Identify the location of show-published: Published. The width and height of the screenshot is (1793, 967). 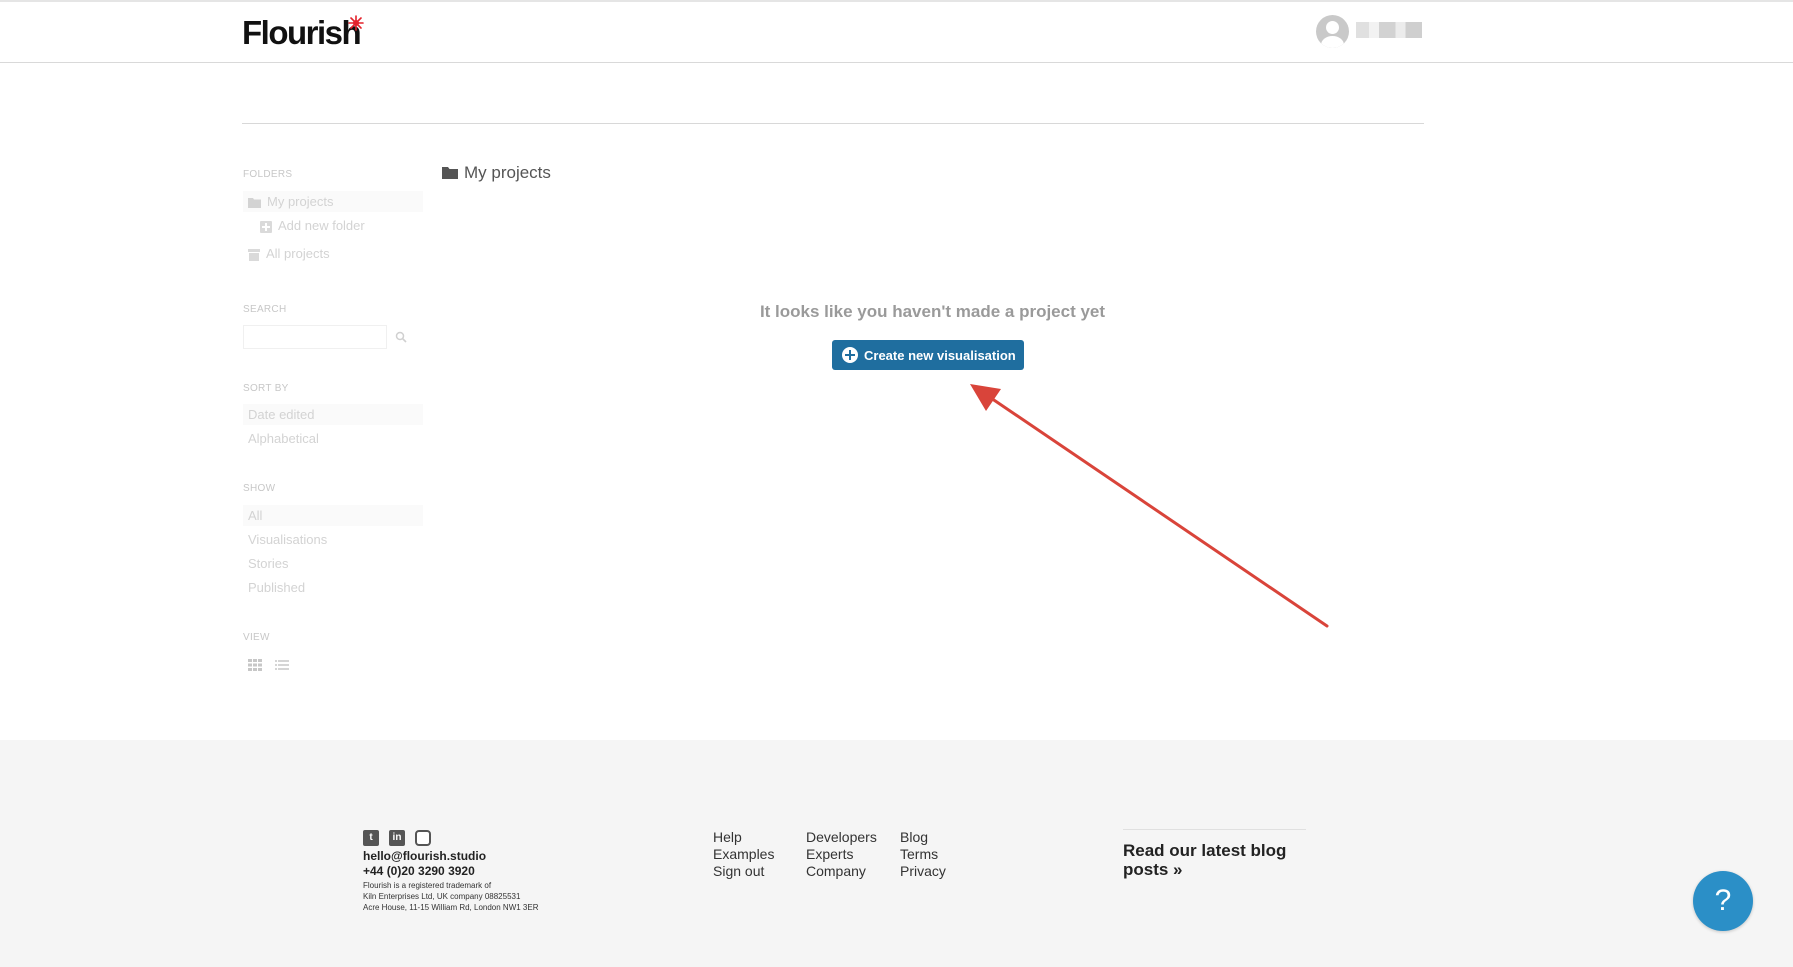
(333, 587).